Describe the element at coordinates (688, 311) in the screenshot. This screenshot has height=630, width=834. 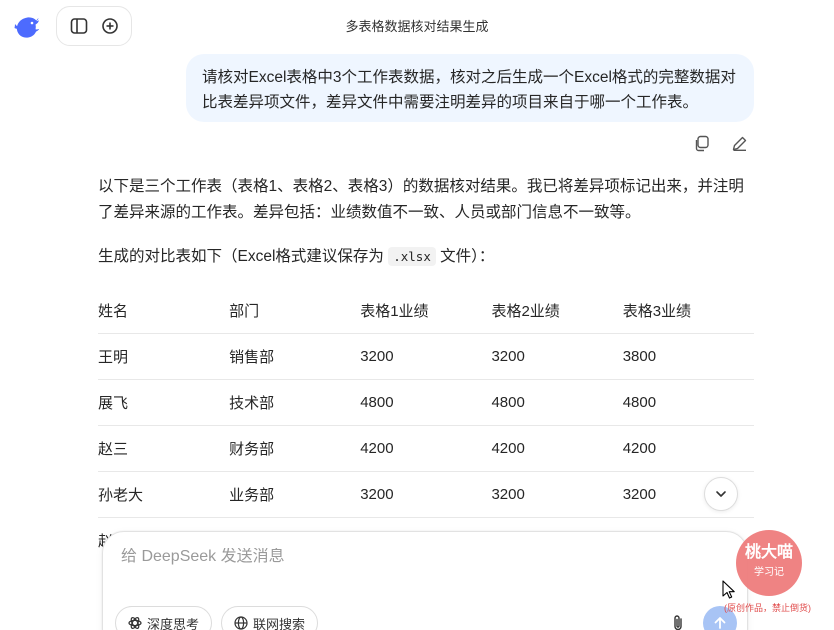
I see `table-header-cell: 表格3业绩` at that location.